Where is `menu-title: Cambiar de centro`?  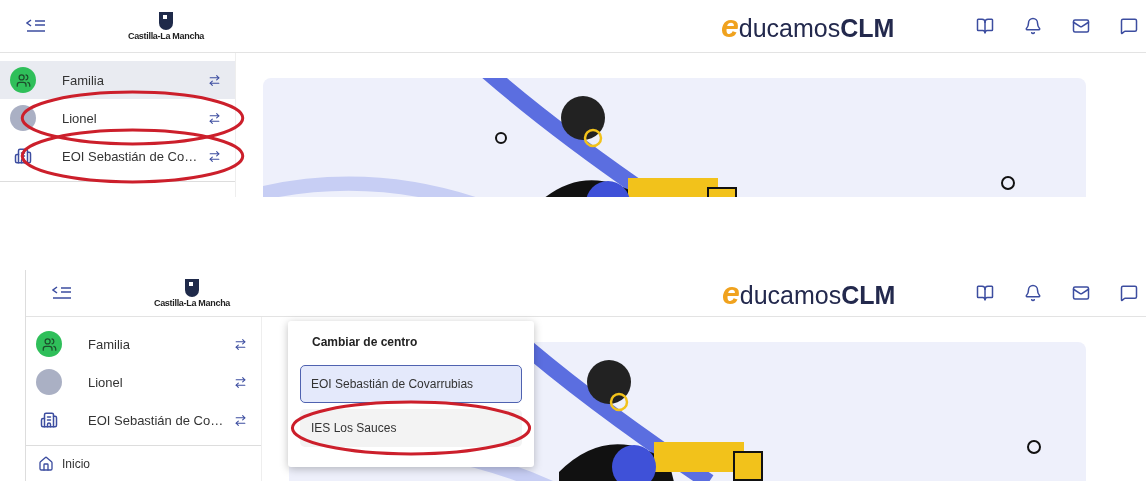
menu-title: Cambiar de centro is located at coordinates (365, 342).